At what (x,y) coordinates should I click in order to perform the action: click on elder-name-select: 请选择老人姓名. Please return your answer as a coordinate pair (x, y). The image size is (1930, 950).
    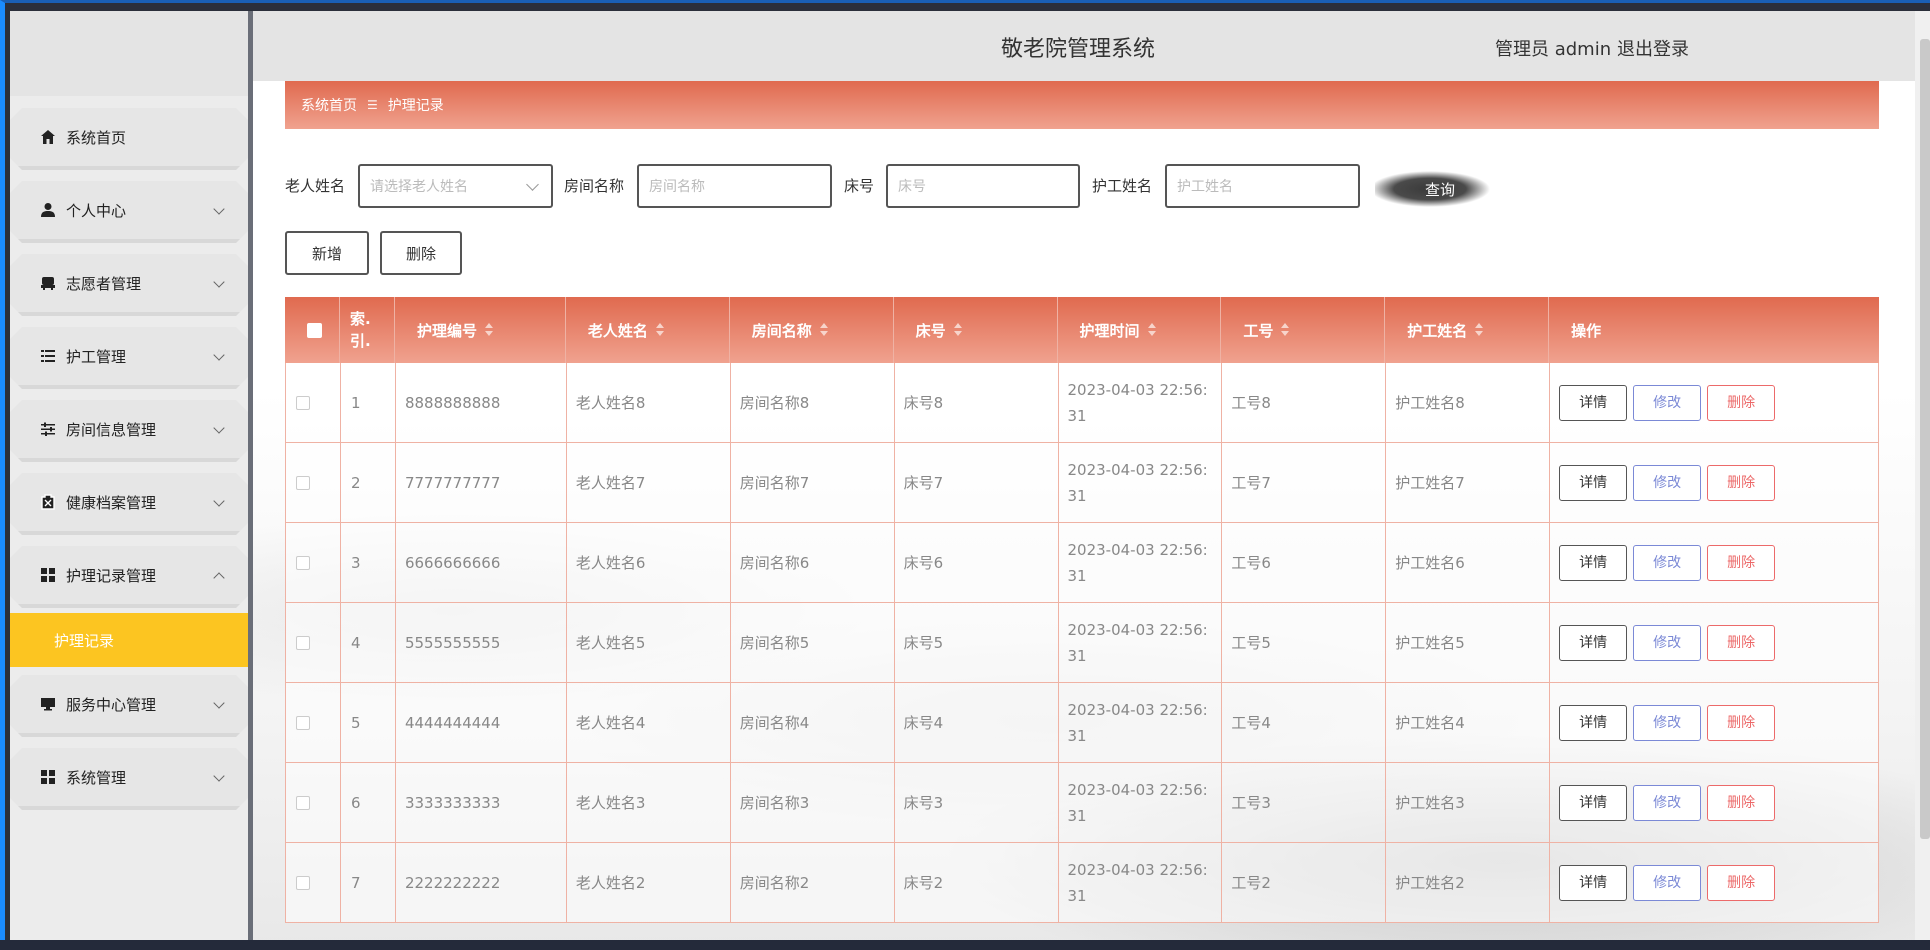
    Looking at the image, I should click on (455, 186).